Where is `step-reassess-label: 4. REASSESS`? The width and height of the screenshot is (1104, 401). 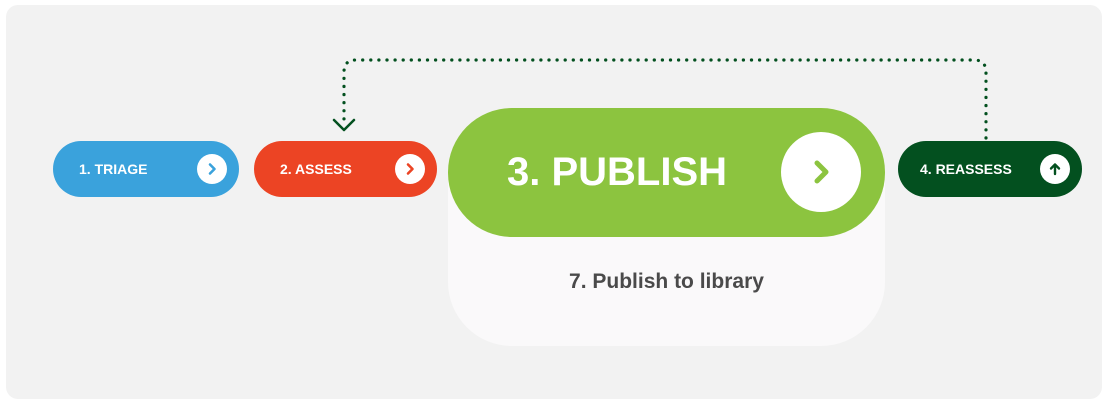
step-reassess-label: 4. REASSESS is located at coordinates (966, 169).